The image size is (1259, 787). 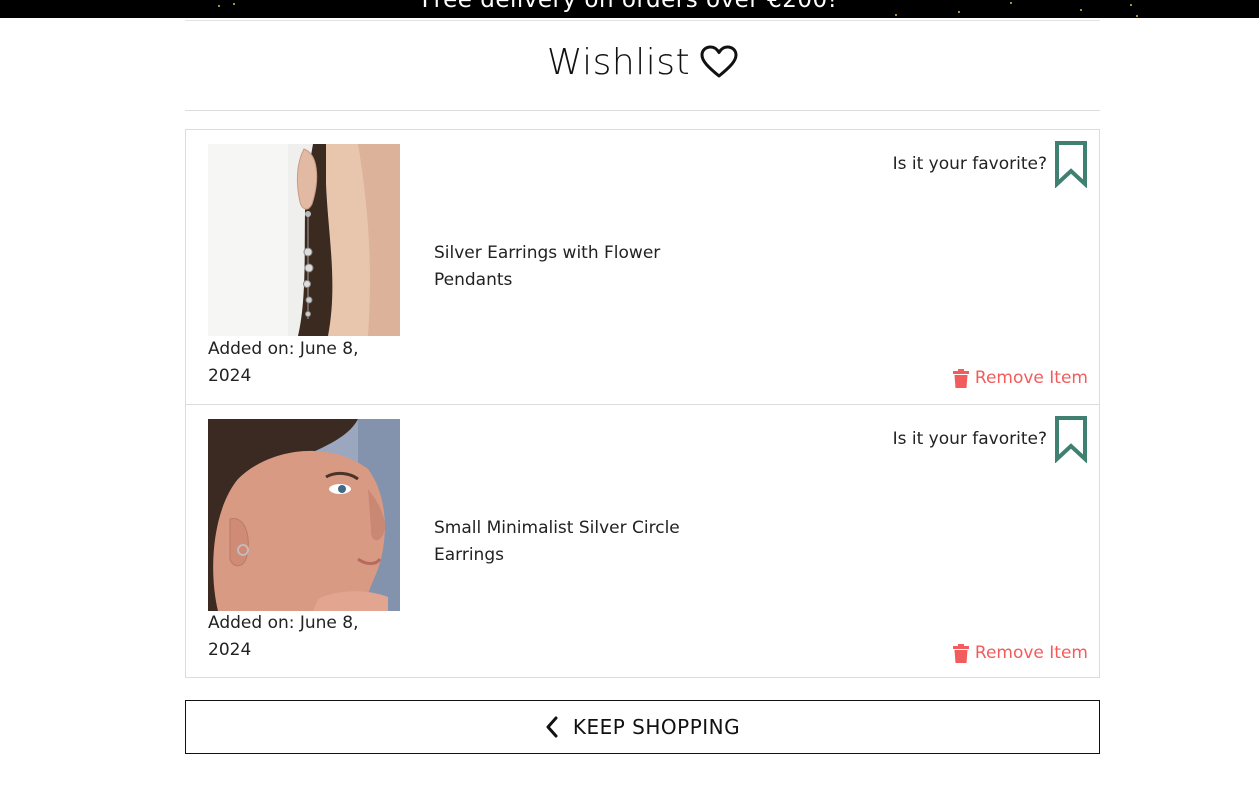 I want to click on heart-outline-icon, so click(x=719, y=61).